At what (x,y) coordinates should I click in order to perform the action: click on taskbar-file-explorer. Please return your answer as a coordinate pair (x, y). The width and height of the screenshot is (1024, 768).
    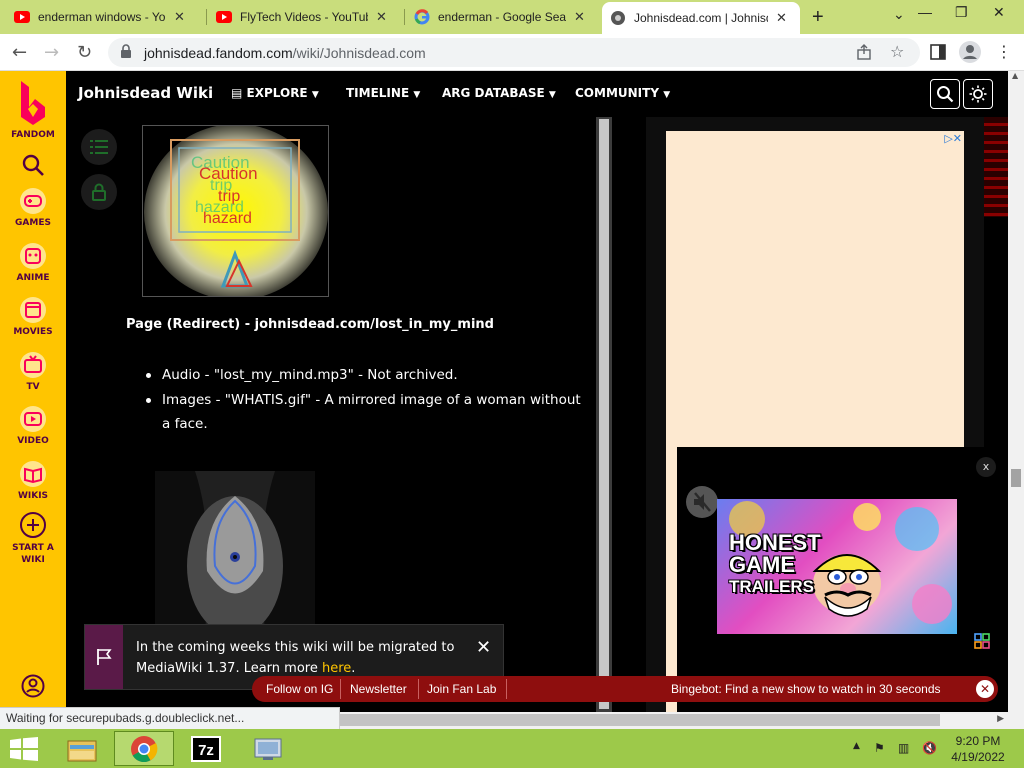
    Looking at the image, I should click on (82, 748).